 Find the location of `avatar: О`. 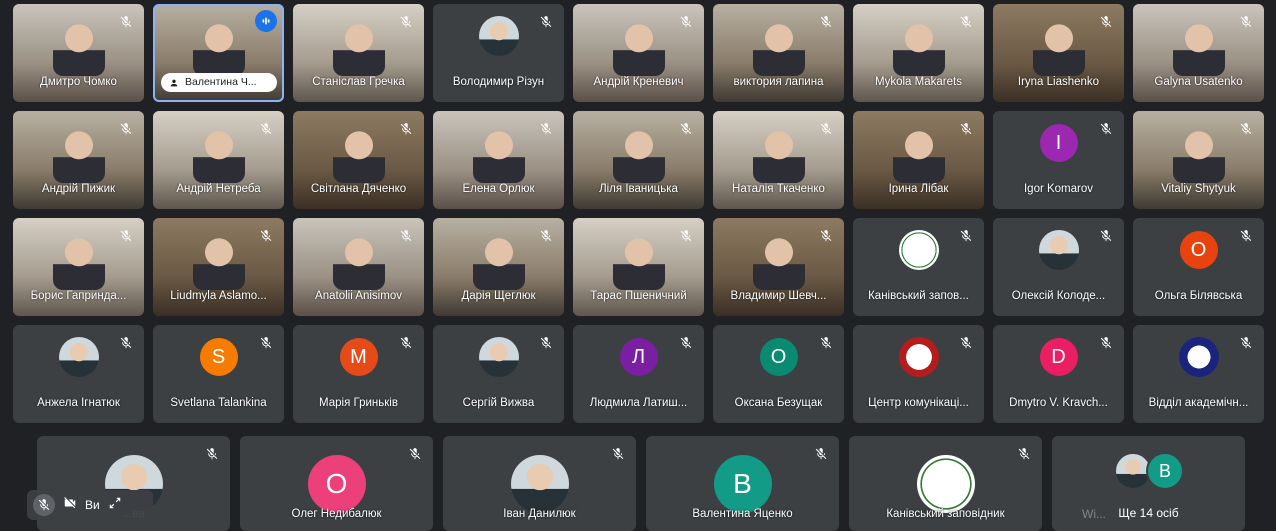

avatar: О is located at coordinates (336, 484).